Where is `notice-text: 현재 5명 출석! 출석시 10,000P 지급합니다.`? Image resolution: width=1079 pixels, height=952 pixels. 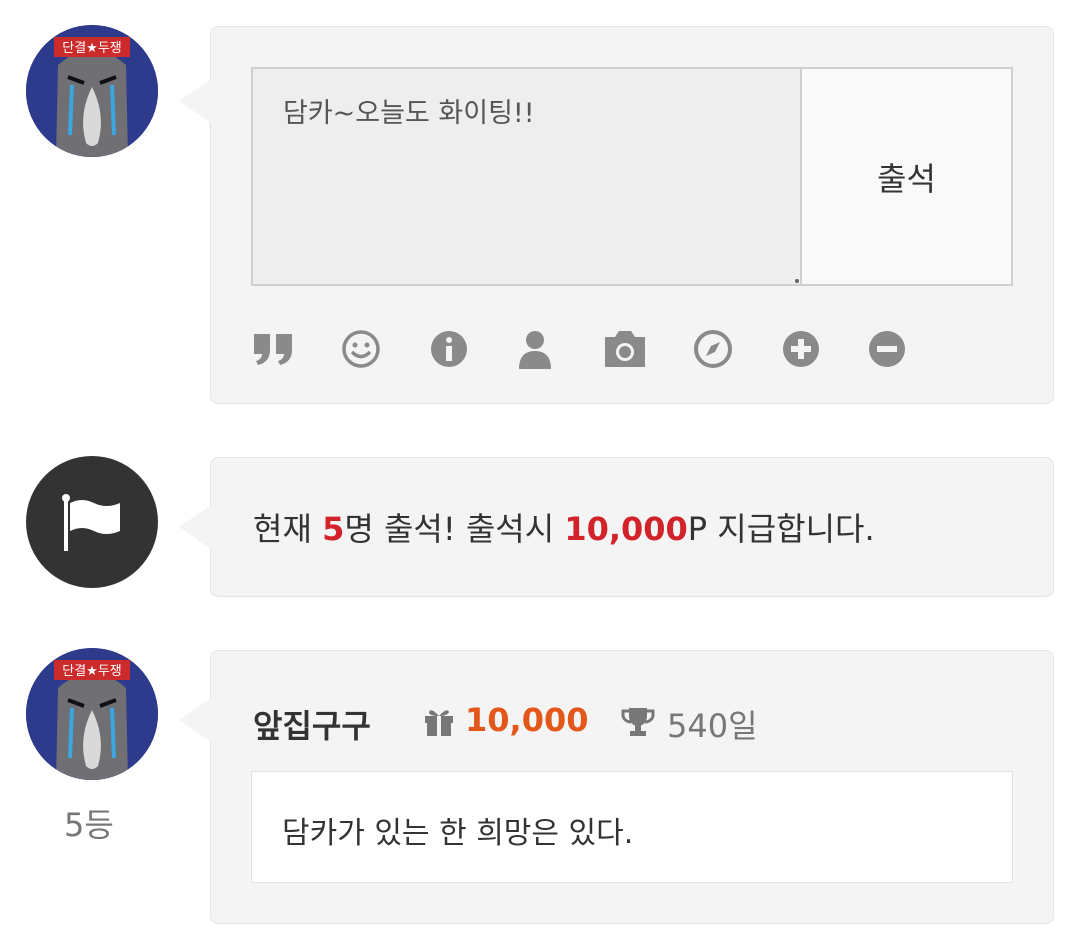 notice-text: 현재 5명 출석! 출석시 10,000P 지급합니다. is located at coordinates (564, 529).